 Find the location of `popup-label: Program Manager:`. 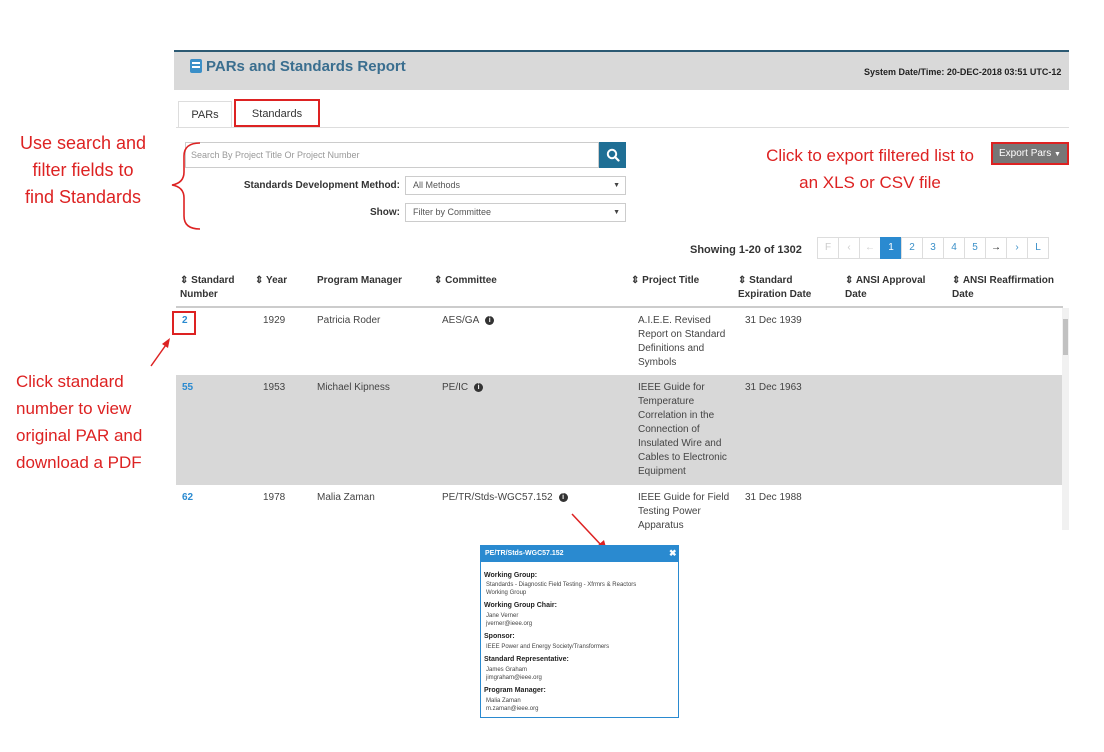

popup-label: Program Manager: is located at coordinates (515, 690).